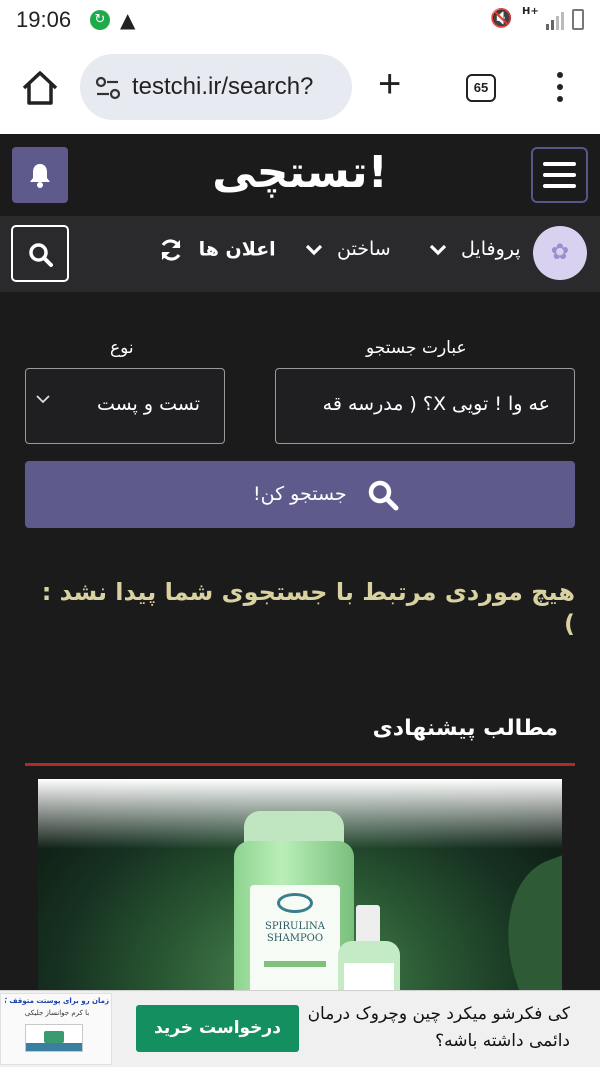  Describe the element at coordinates (295, 932) in the screenshot. I see `product-label: SPIRULINA SHAMPOO` at that location.